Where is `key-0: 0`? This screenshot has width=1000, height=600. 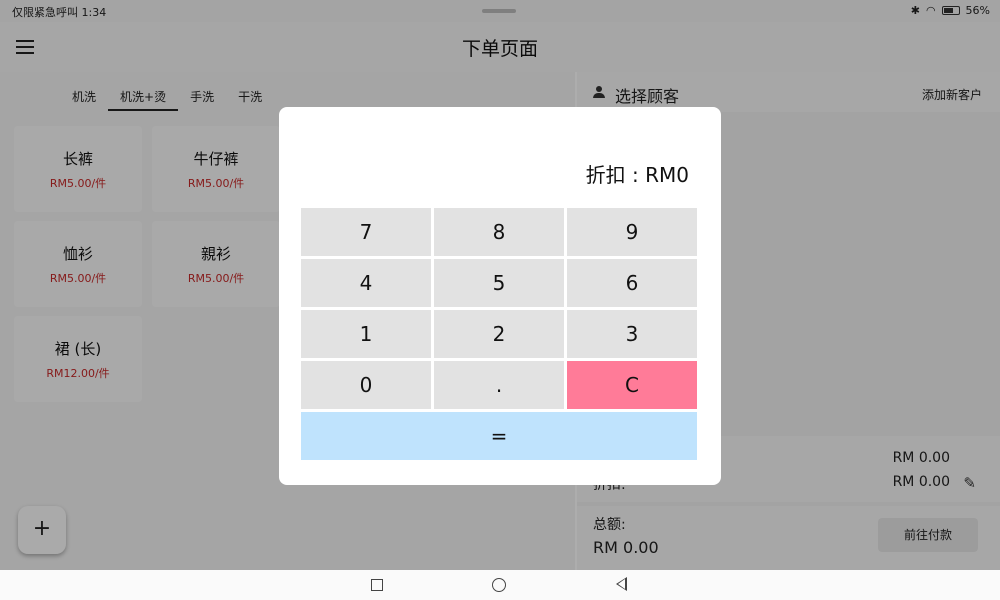
key-0: 0 is located at coordinates (366, 385).